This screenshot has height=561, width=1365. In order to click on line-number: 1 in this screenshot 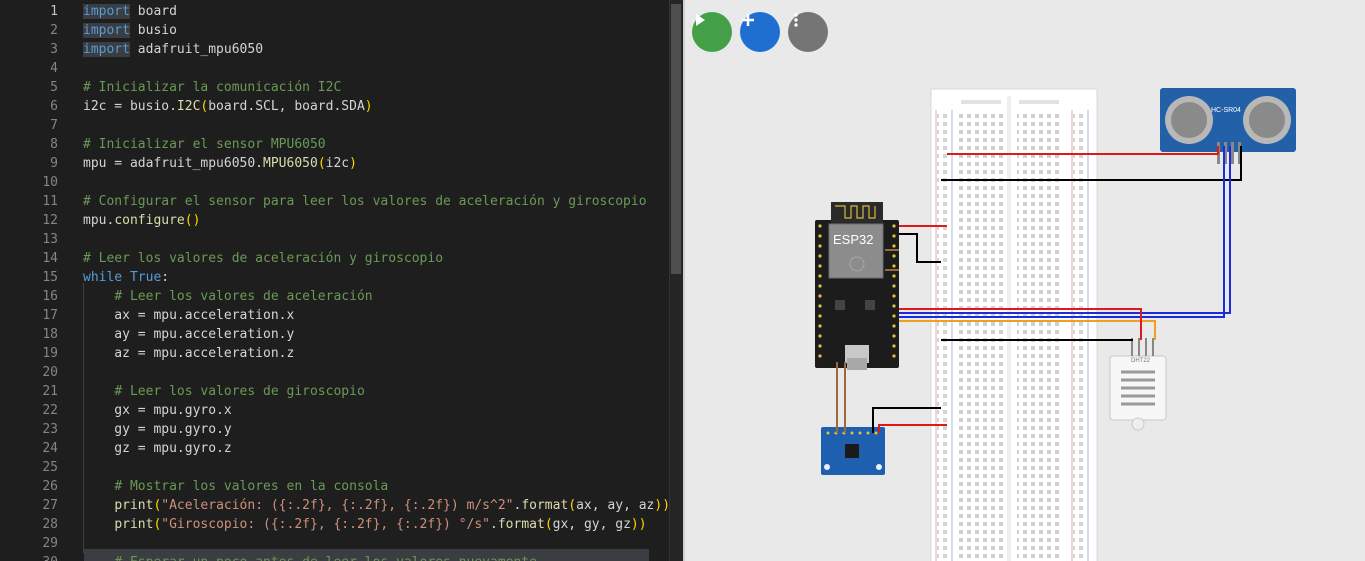, I will do `click(54, 11)`.